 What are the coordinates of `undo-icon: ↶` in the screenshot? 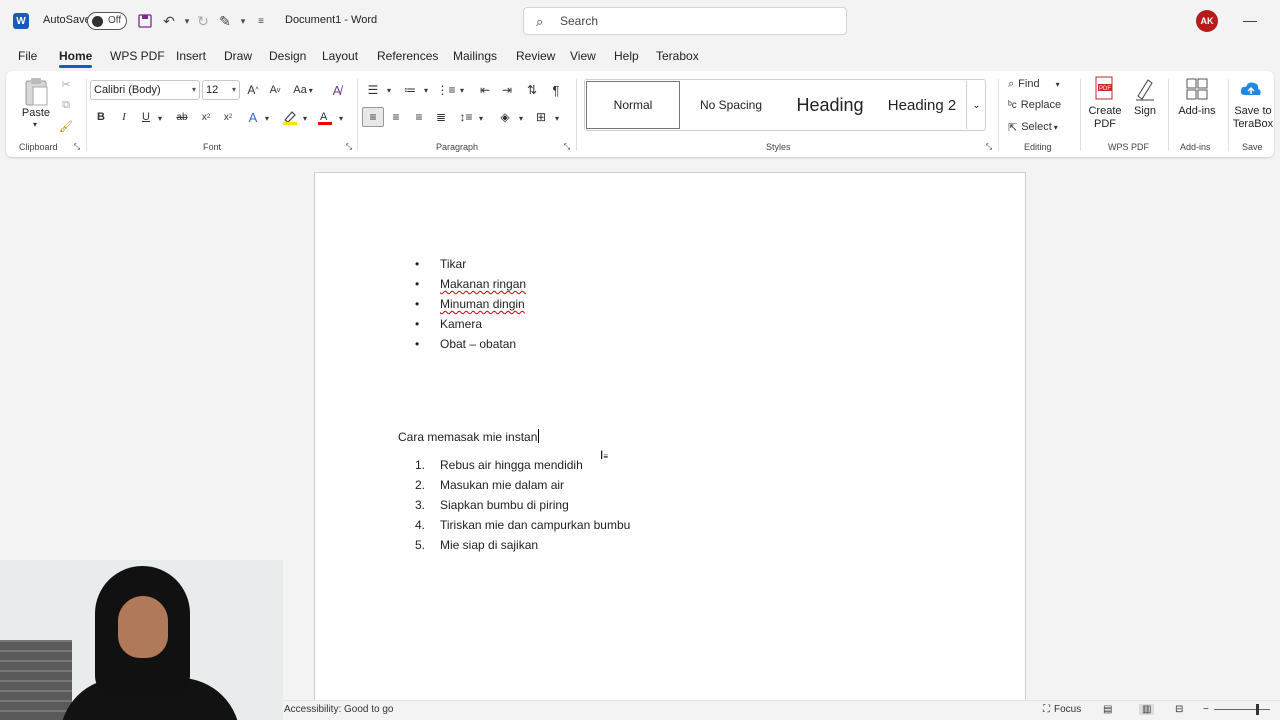 It's located at (169, 21).